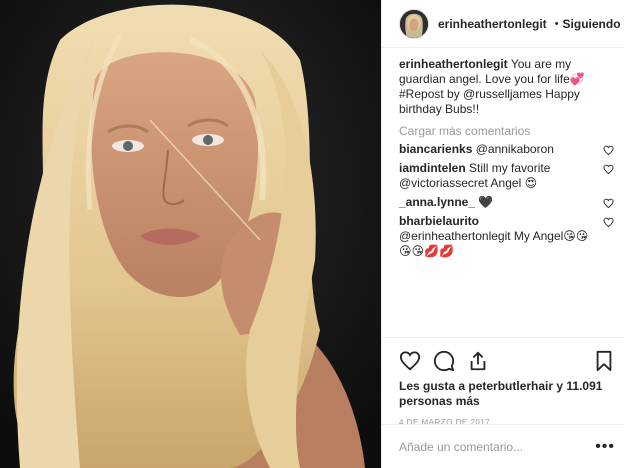 This screenshot has width=624, height=468. I want to click on share-button, so click(478, 361).